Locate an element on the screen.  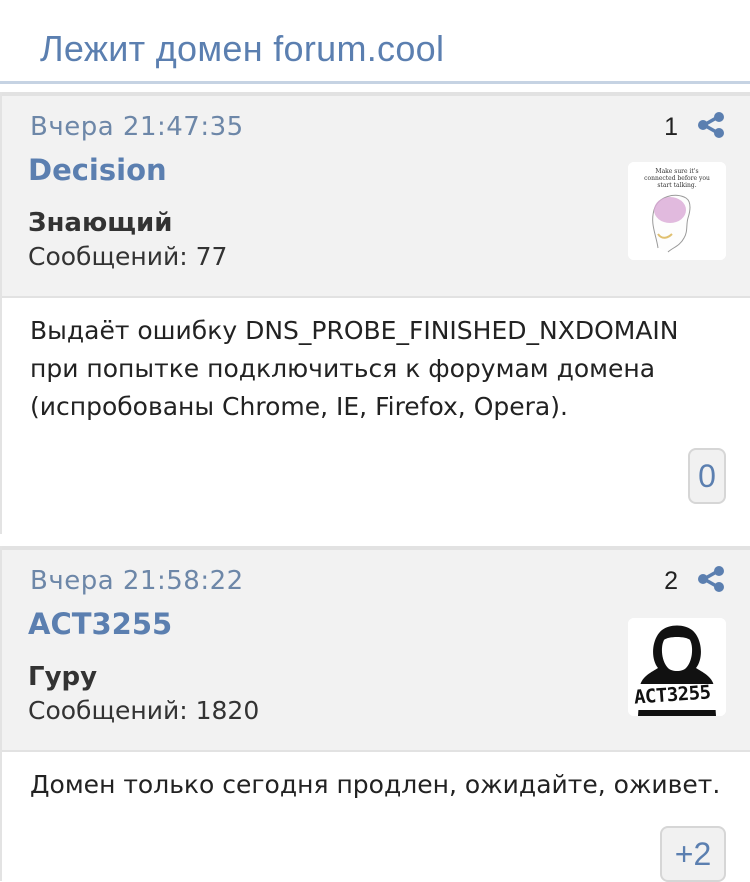
svg-text: connected before you is located at coordinates (677, 178).